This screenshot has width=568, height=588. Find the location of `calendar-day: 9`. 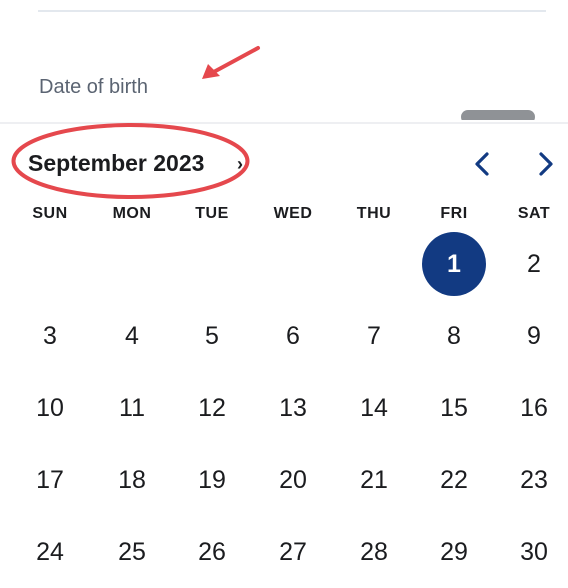

calendar-day: 9 is located at coordinates (533, 336).